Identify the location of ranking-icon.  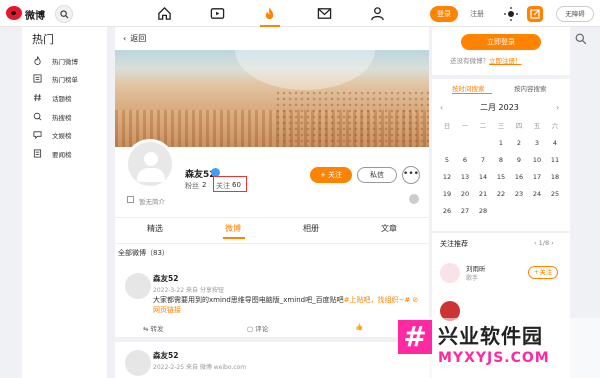
(37, 78).